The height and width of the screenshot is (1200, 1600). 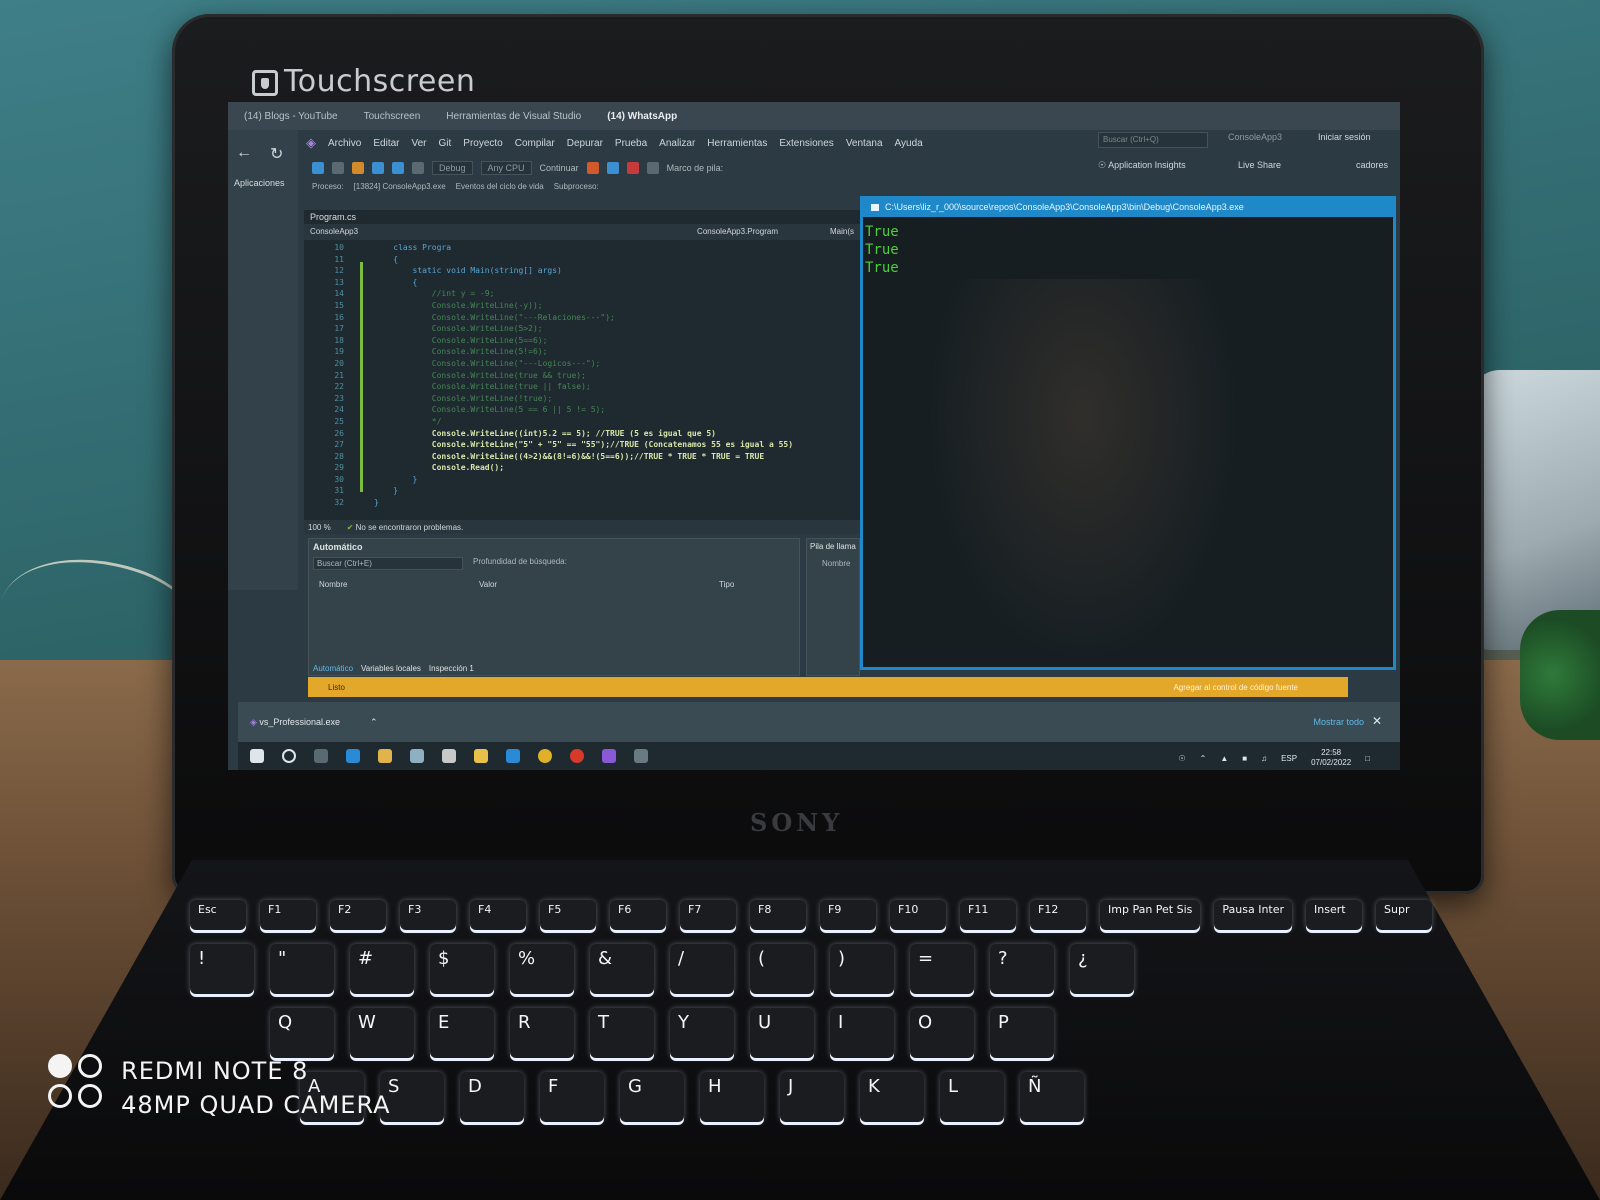 I want to click on keyboard-key: F3, so click(x=428, y=915).